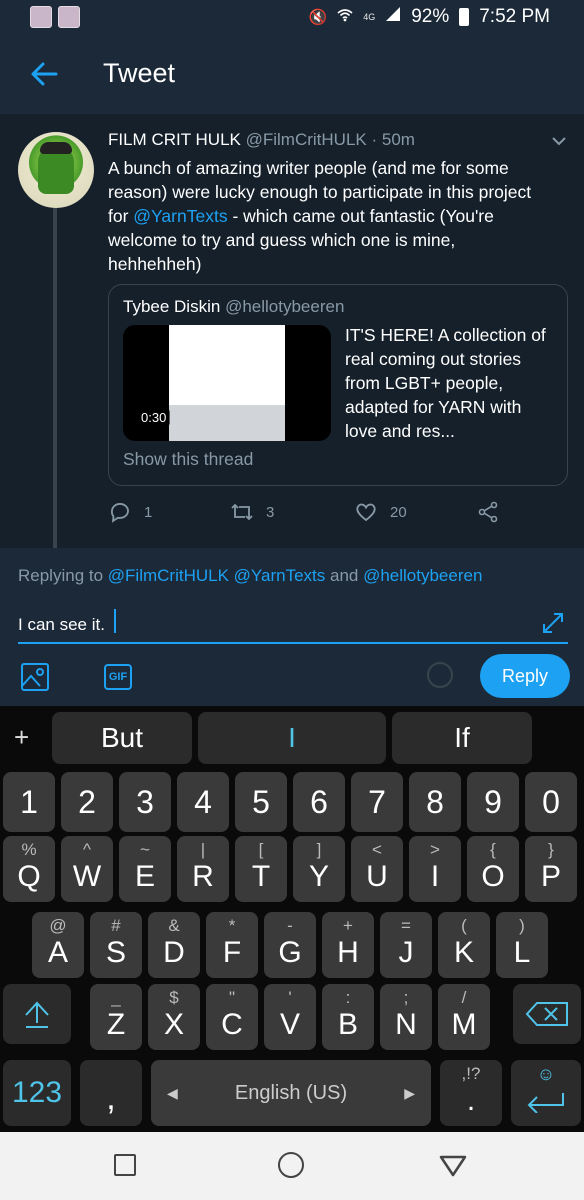 Image resolution: width=584 pixels, height=1200 pixels. I want to click on enter-key: ☺, so click(546, 1093).